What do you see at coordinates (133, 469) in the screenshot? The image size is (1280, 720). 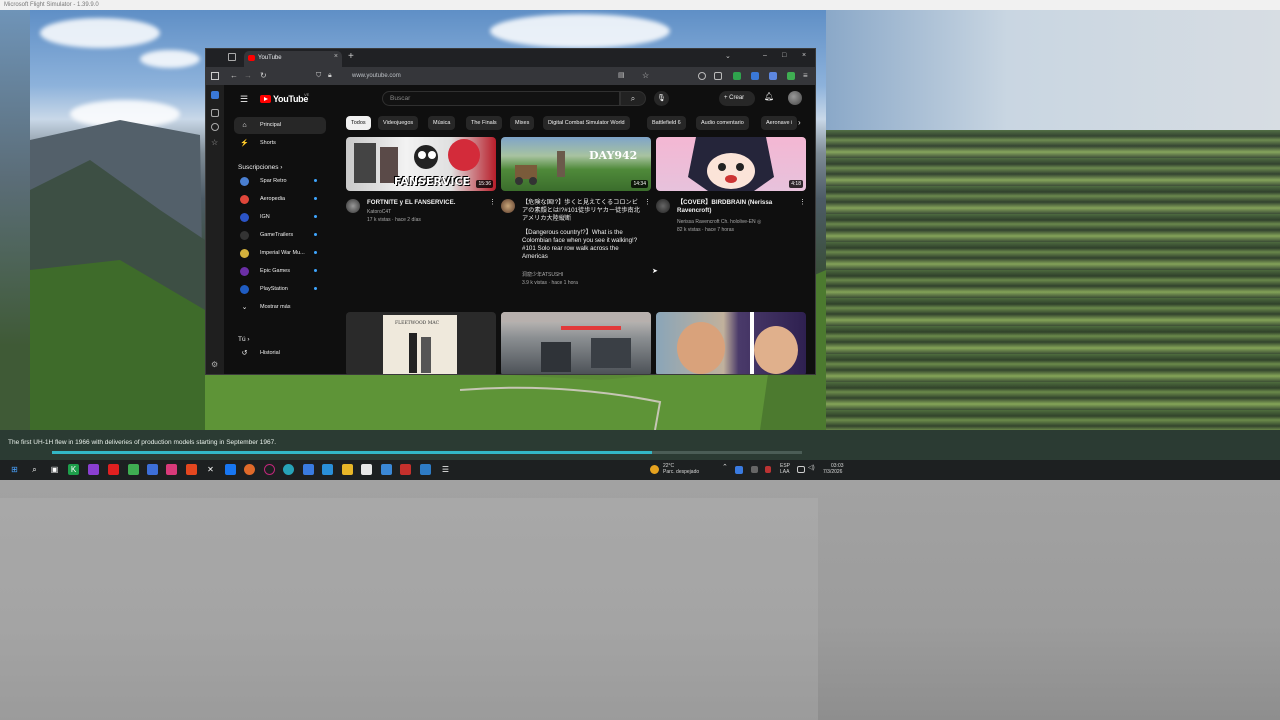 I see `app-icon-green` at bounding box center [133, 469].